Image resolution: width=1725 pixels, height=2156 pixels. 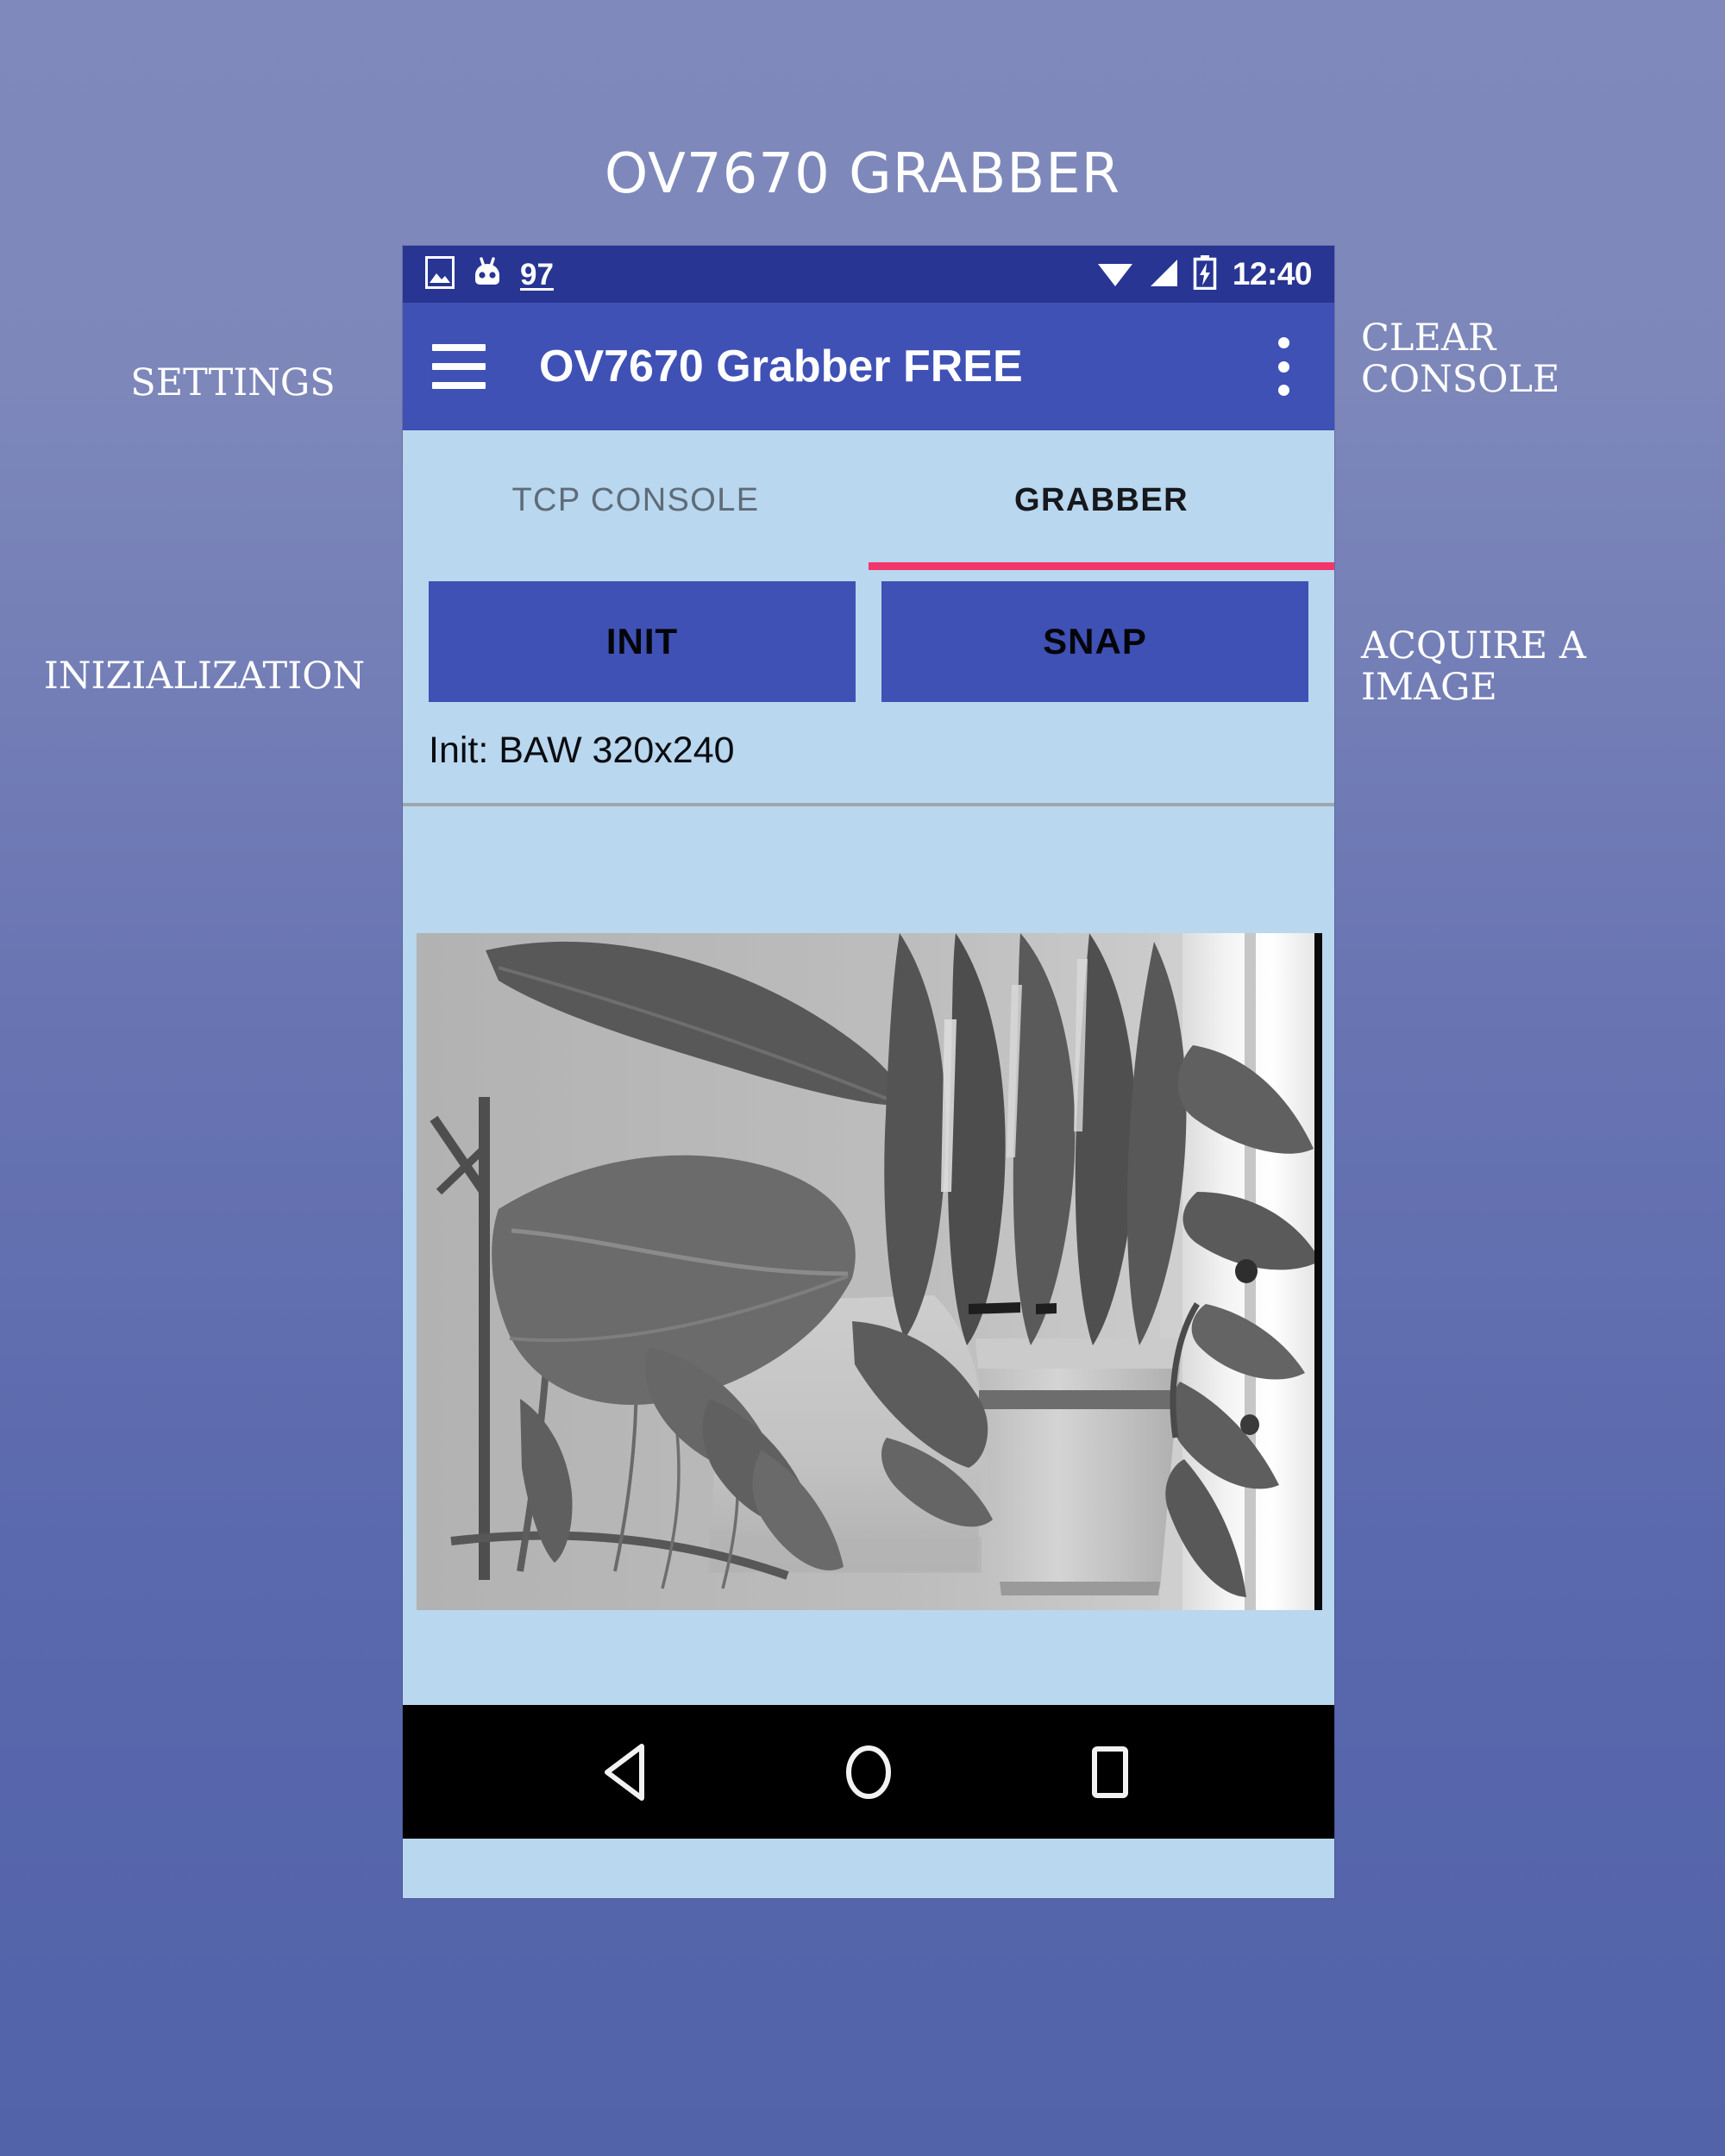 I want to click on action-button-row: INIT SNAP, so click(x=869, y=641).